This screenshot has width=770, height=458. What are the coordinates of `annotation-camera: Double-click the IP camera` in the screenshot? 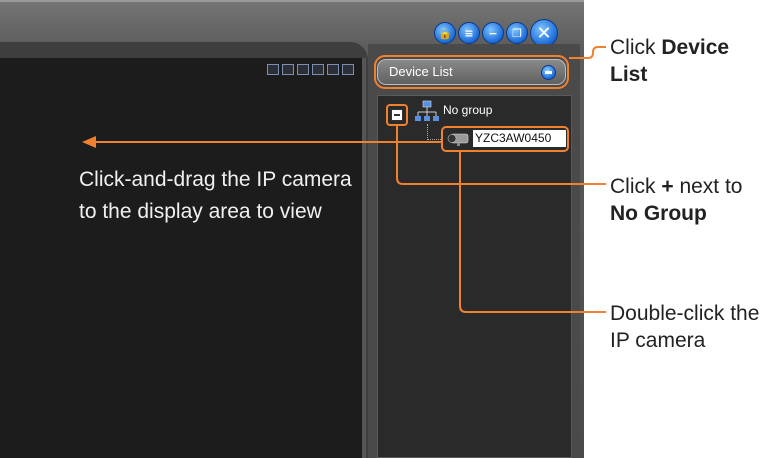 It's located at (685, 327).